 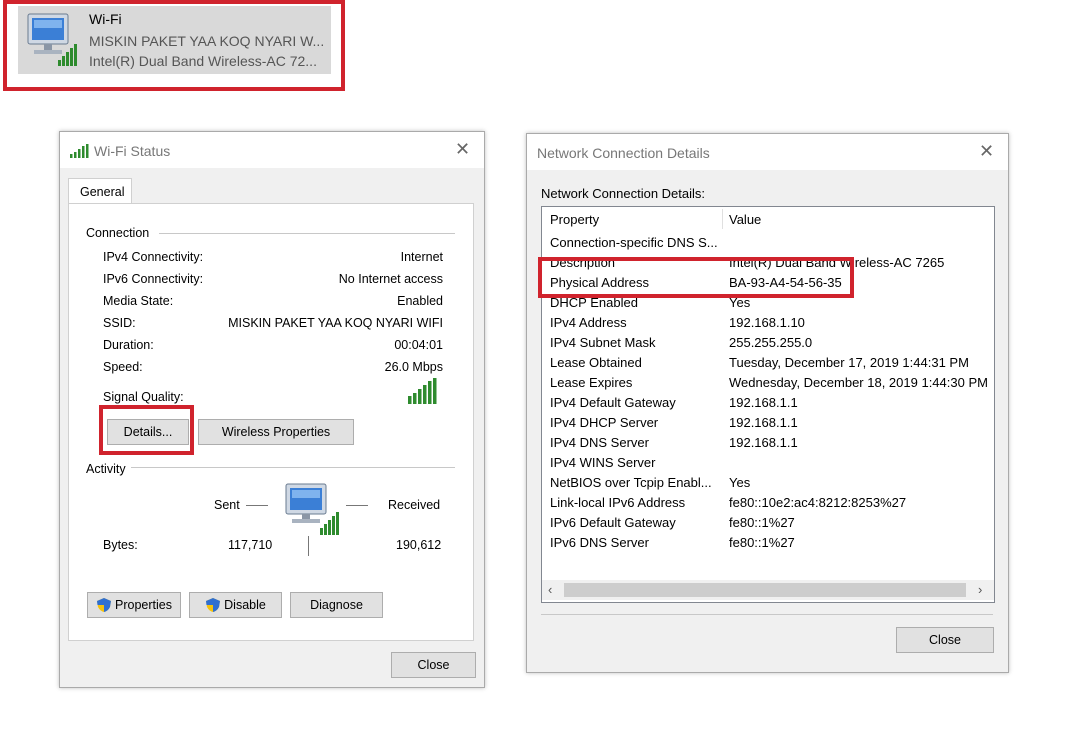 I want to click on received-line, so click(x=357, y=505).